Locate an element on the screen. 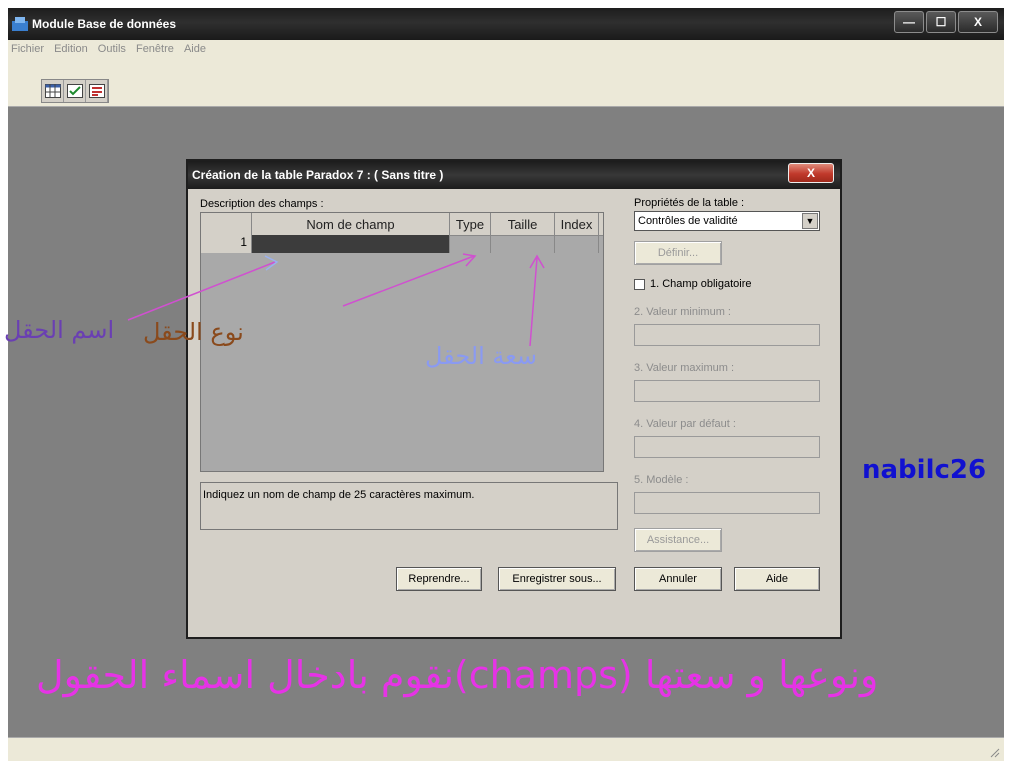  field-name-cell is located at coordinates (351, 244).